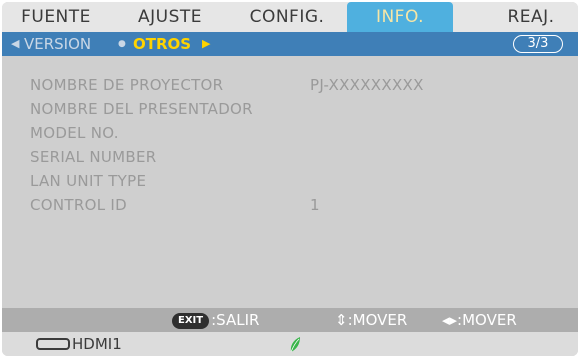 The image size is (580, 358). I want to click on tab-reaj: REAJ., so click(531, 17).